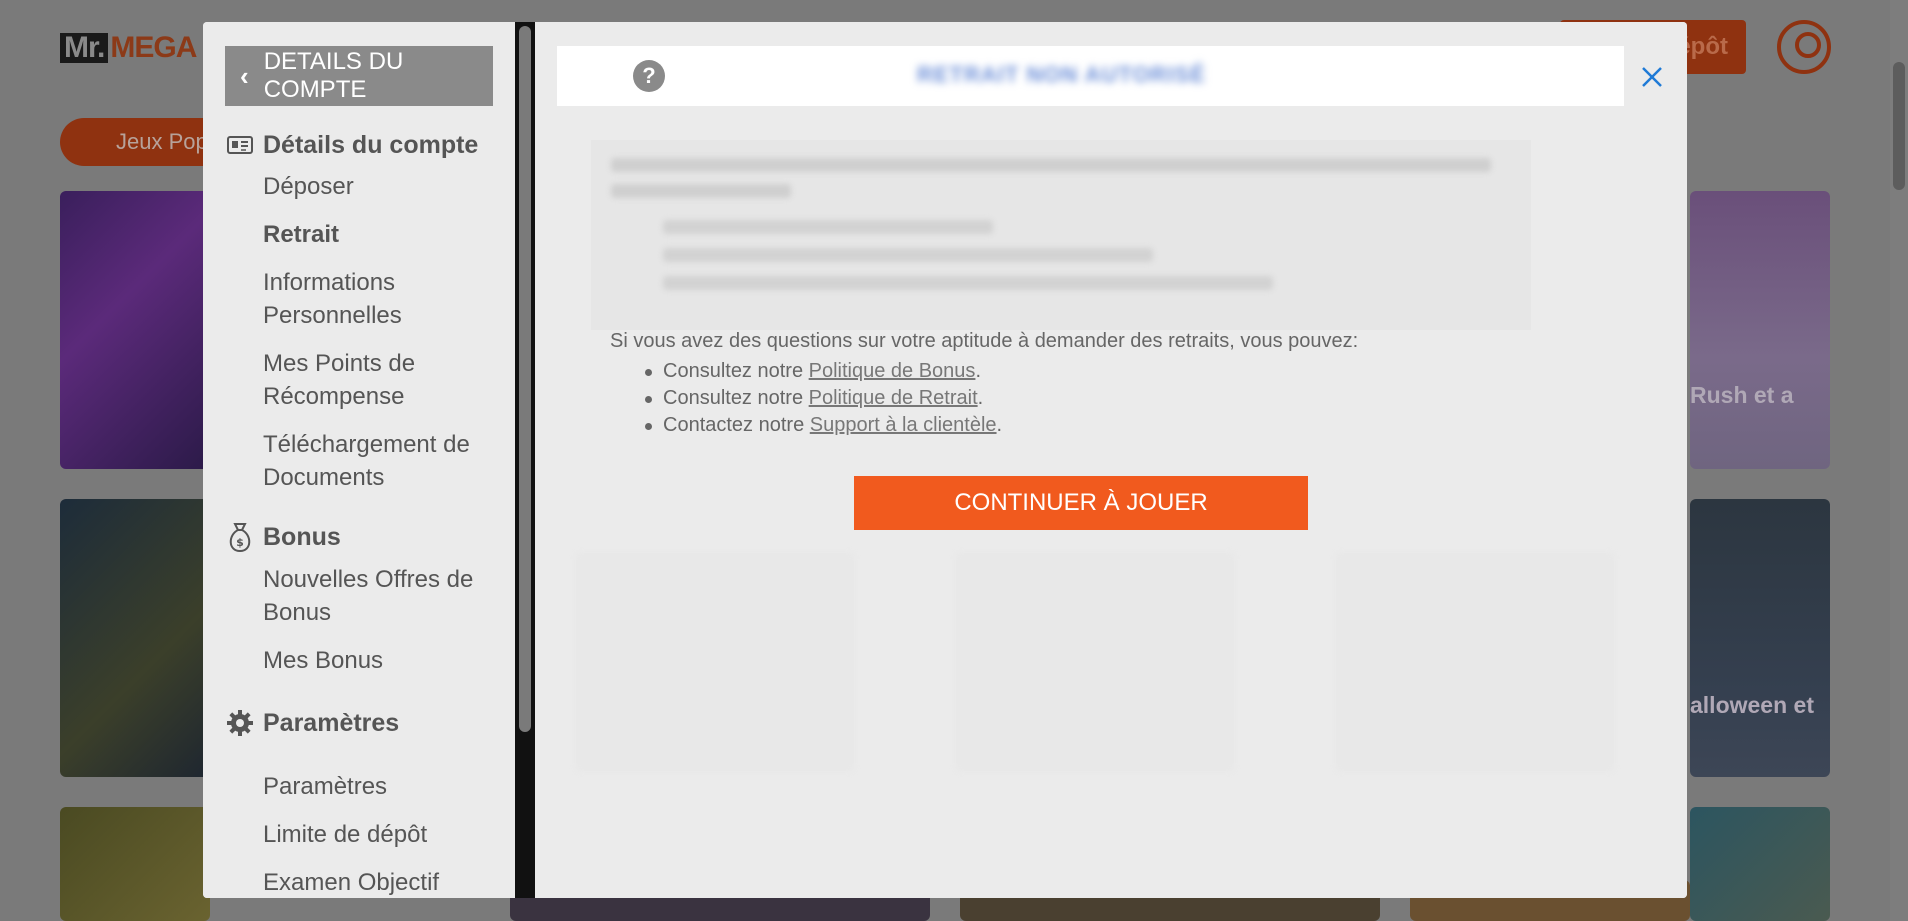 This screenshot has height=921, width=1908. What do you see at coordinates (378, 596) in the screenshot?
I see `sidebar-item-new-bonus-offers: Nouvelles Offres de Bonus` at bounding box center [378, 596].